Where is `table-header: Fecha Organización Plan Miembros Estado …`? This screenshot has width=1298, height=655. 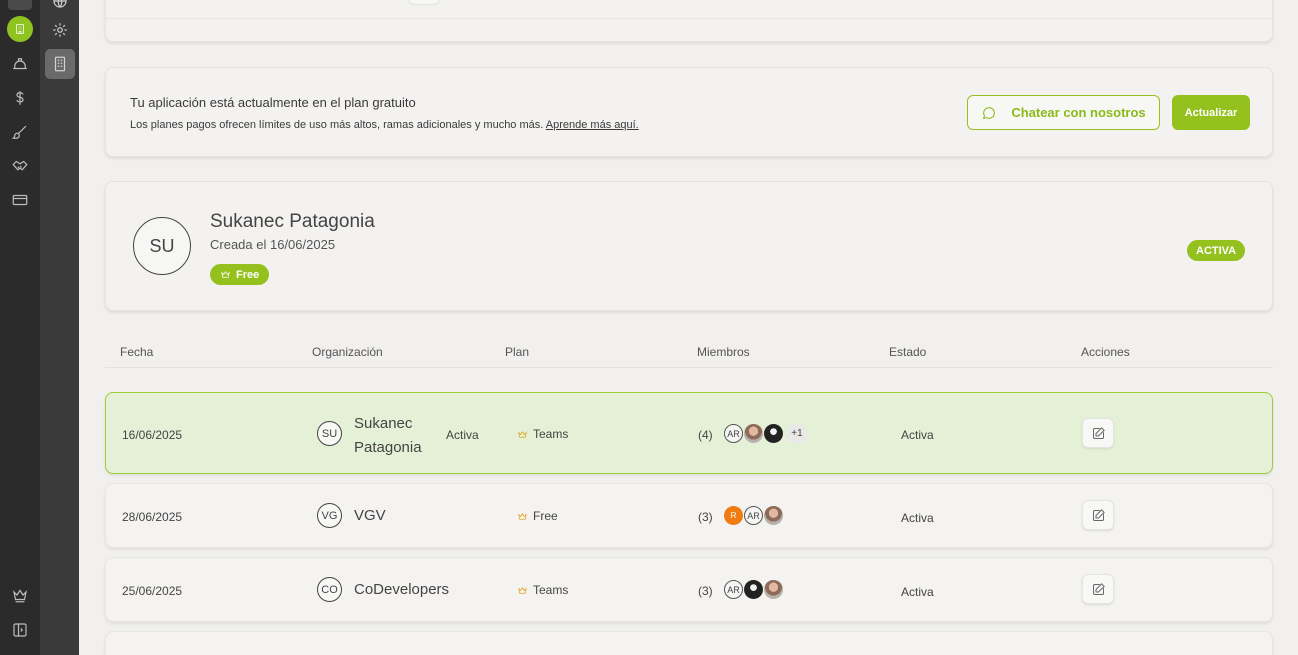 table-header: Fecha Organización Plan Miembros Estado … is located at coordinates (689, 354).